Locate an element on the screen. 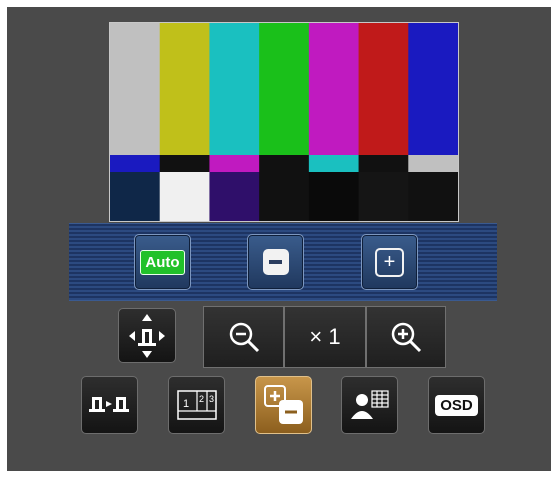  svg-text: 1 is located at coordinates (186, 404).